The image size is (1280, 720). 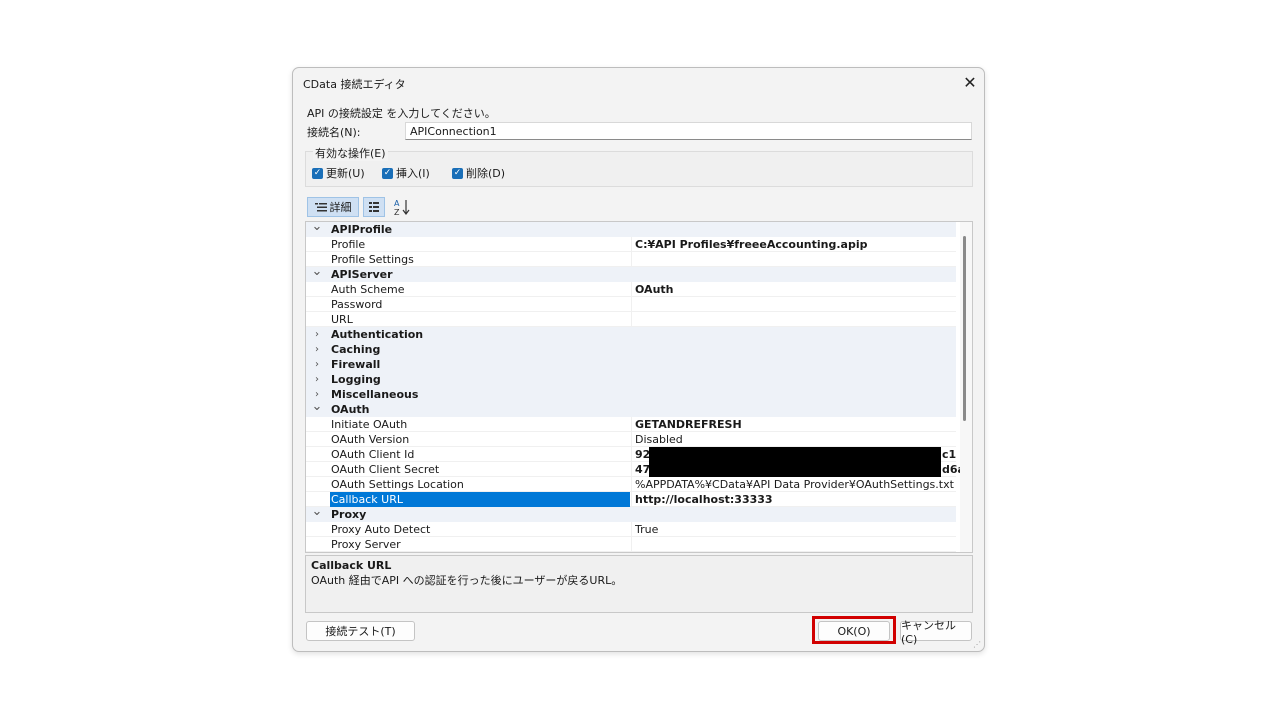 I want to click on description-title: Callback URL, so click(x=351, y=565).